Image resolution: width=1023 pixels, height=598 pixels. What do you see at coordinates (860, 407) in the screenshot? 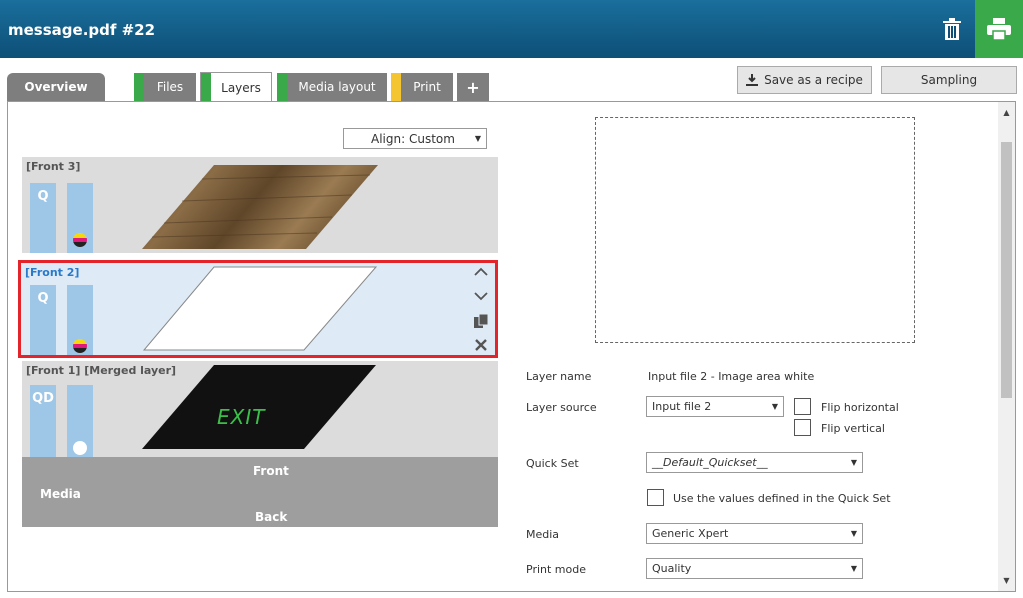
I see `flip-horizontal-label: Flip horizontal` at bounding box center [860, 407].